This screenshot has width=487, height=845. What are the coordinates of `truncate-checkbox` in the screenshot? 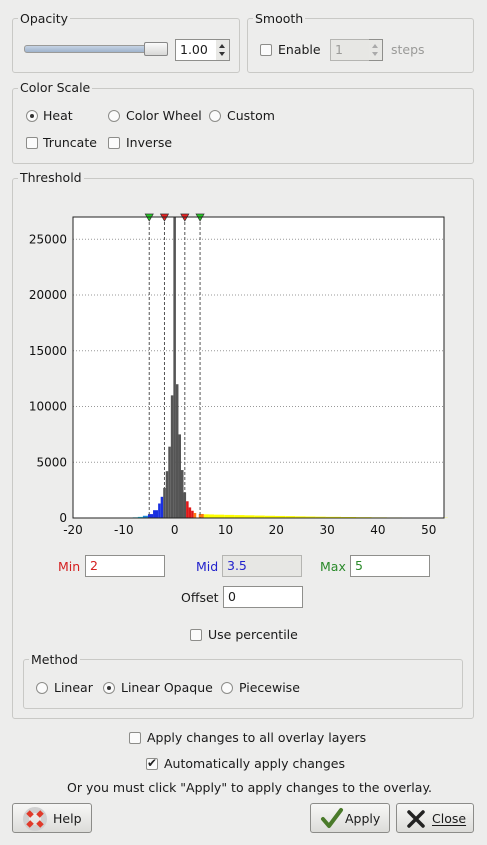 It's located at (32, 143).